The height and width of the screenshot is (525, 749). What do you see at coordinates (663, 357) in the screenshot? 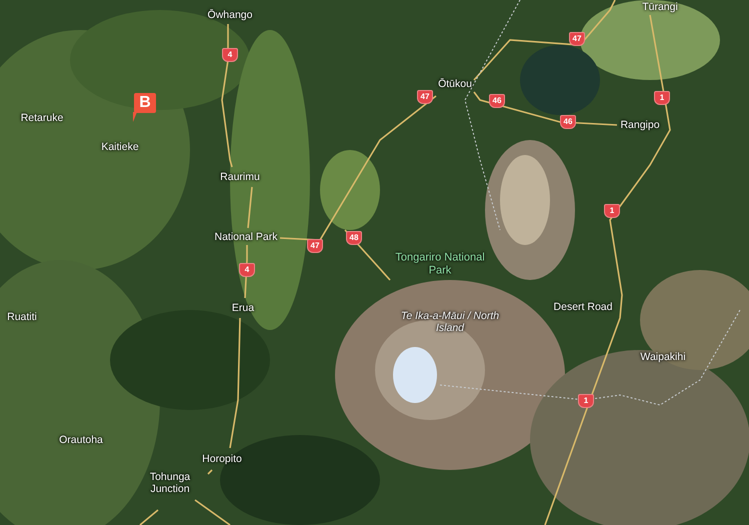
I see `place-label: Waipakihi` at bounding box center [663, 357].